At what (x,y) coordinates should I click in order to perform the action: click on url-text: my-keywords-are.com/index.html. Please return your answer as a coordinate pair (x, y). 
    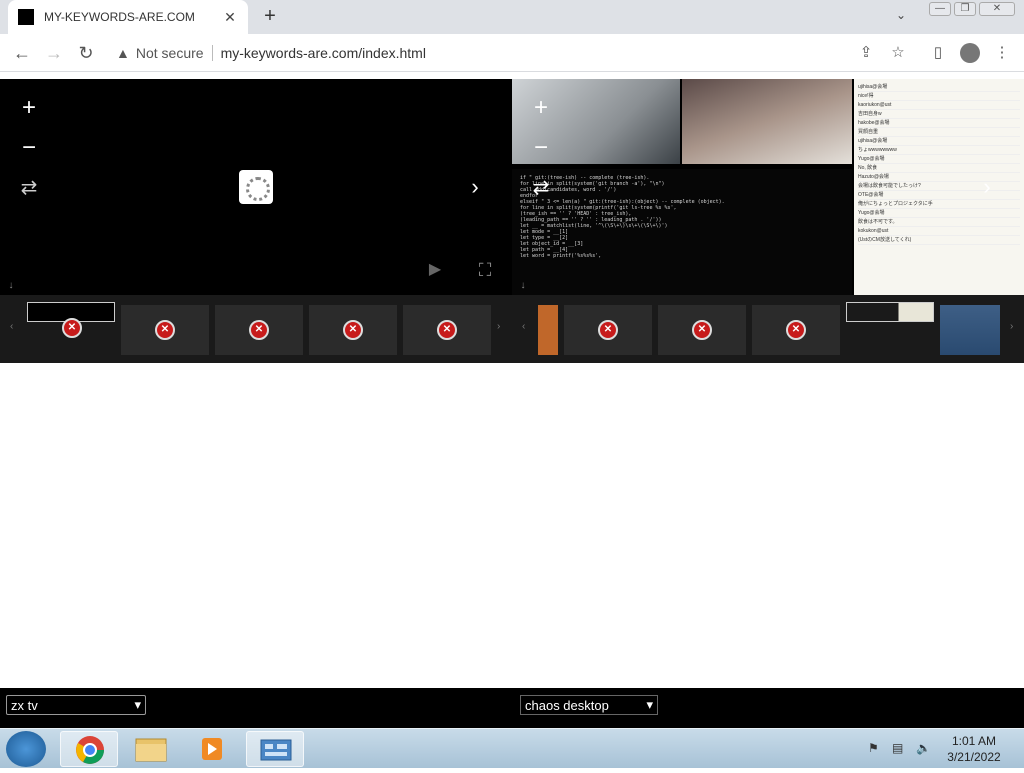
    Looking at the image, I should click on (323, 53).